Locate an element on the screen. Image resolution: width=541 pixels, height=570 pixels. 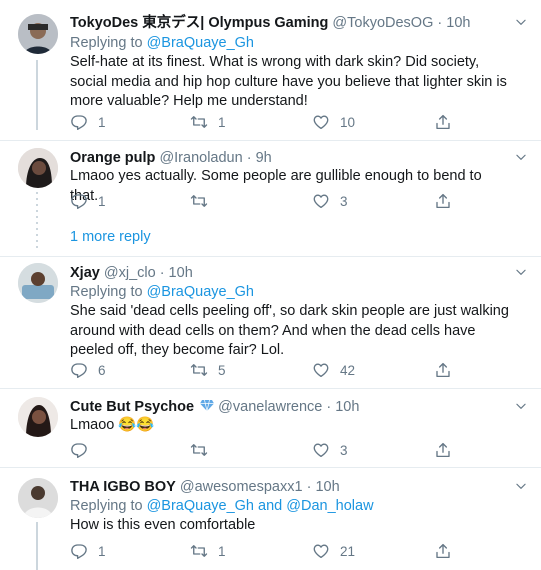
thread-dots is located at coordinates (37, 220).